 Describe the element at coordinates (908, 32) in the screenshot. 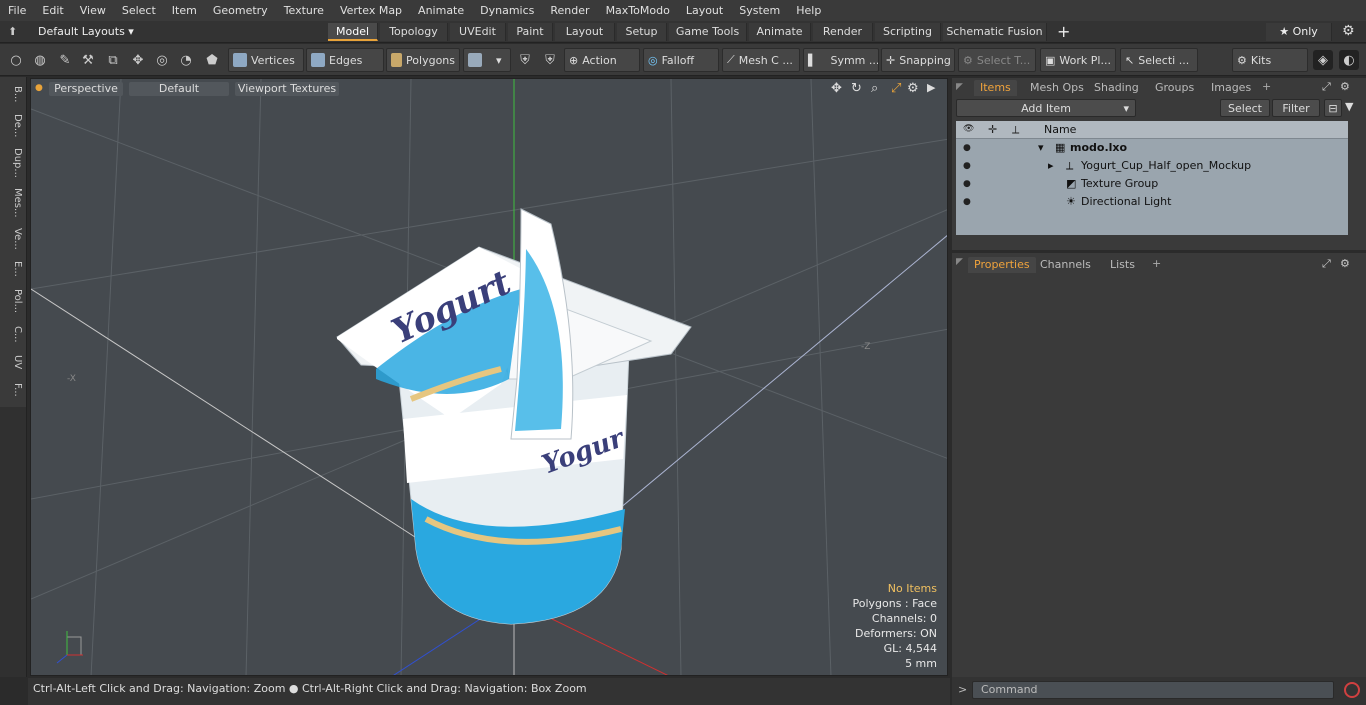

I see `tab-scripting: Scripting` at that location.